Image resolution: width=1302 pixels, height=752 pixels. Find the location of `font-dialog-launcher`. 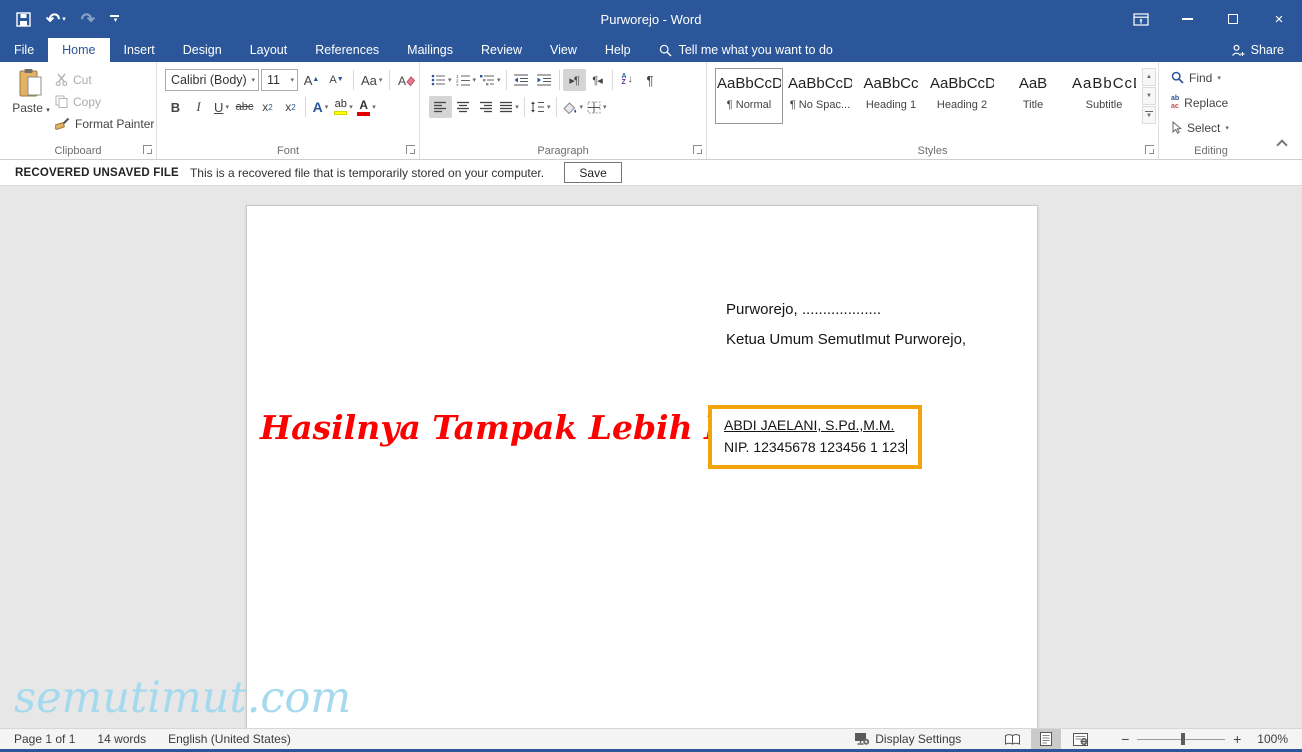

font-dialog-launcher is located at coordinates (410, 149).